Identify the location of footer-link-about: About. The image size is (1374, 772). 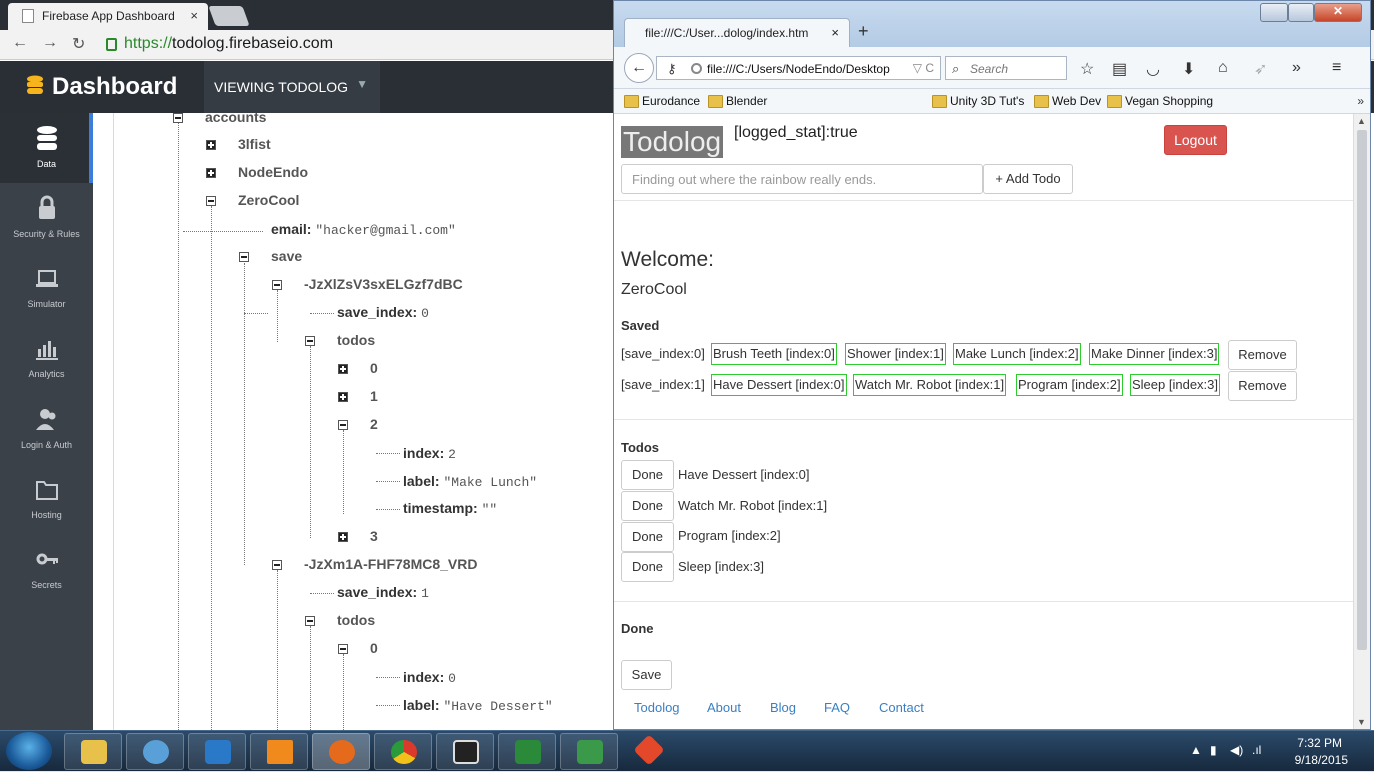
(724, 707).